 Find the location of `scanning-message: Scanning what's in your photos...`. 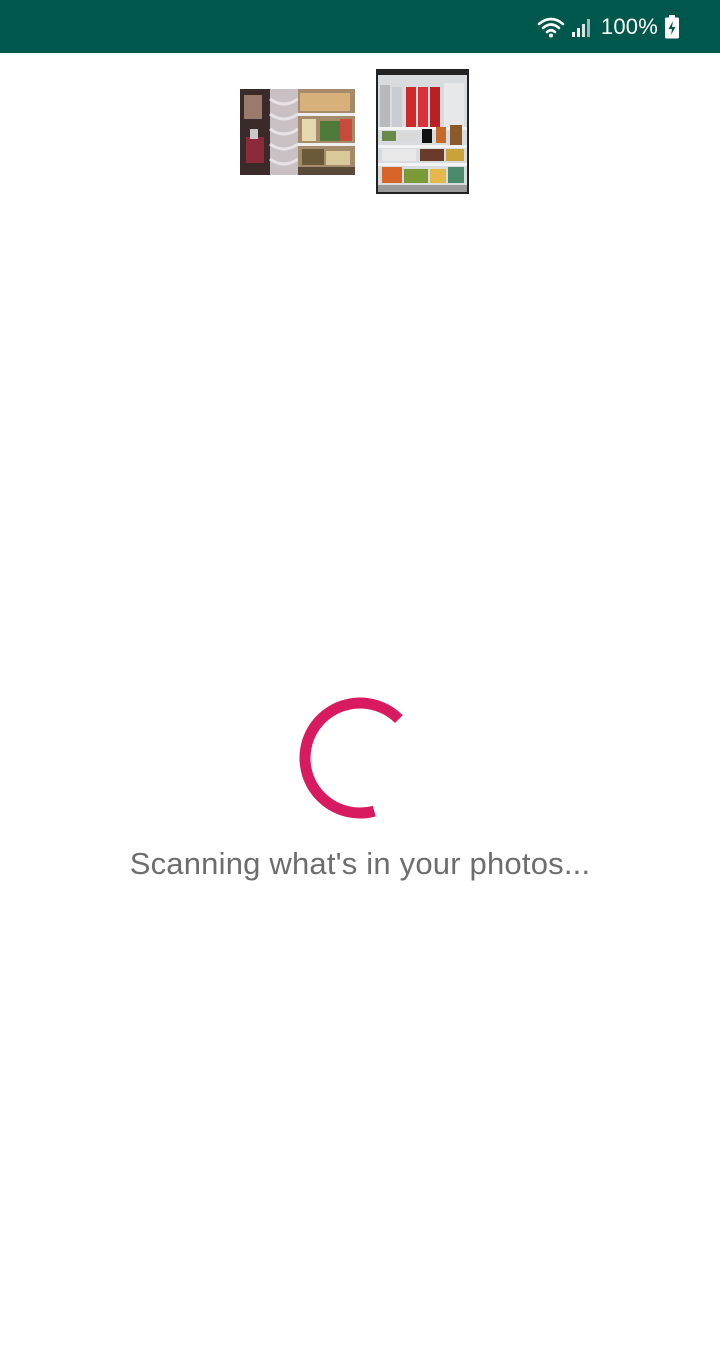

scanning-message: Scanning what's in your photos... is located at coordinates (360, 863).